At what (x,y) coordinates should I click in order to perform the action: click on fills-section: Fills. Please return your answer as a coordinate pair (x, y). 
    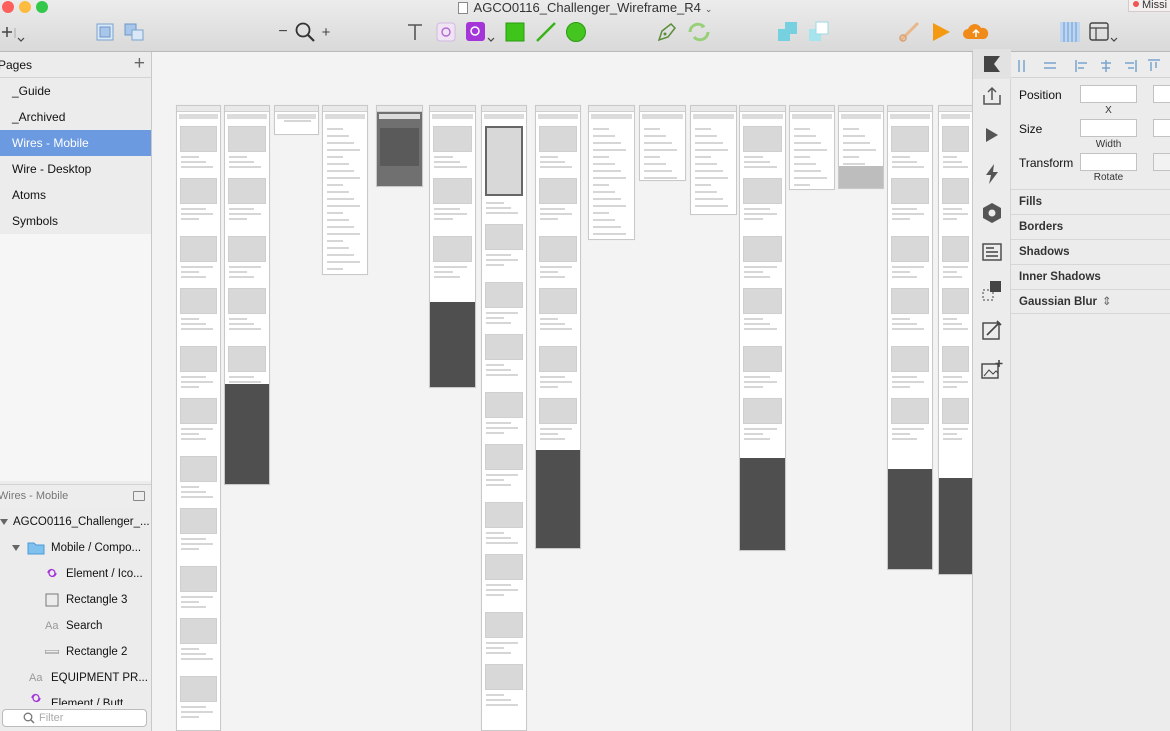
    Looking at the image, I should click on (1090, 201).